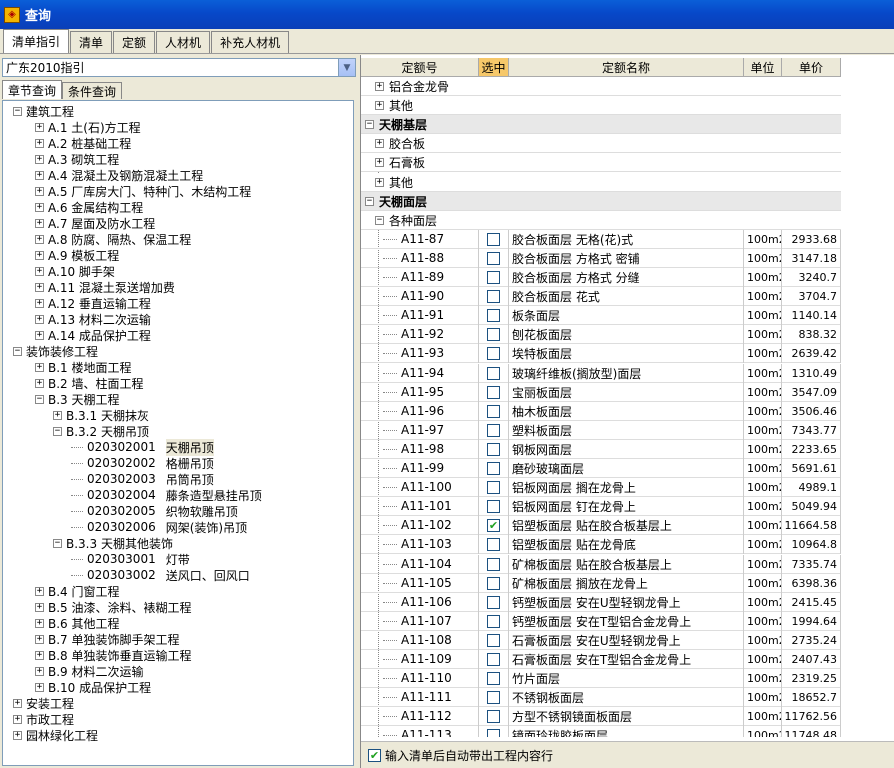  I want to click on table-row: A11-90 胶合板面层 花式 100m2 3704.7, so click(601, 296).